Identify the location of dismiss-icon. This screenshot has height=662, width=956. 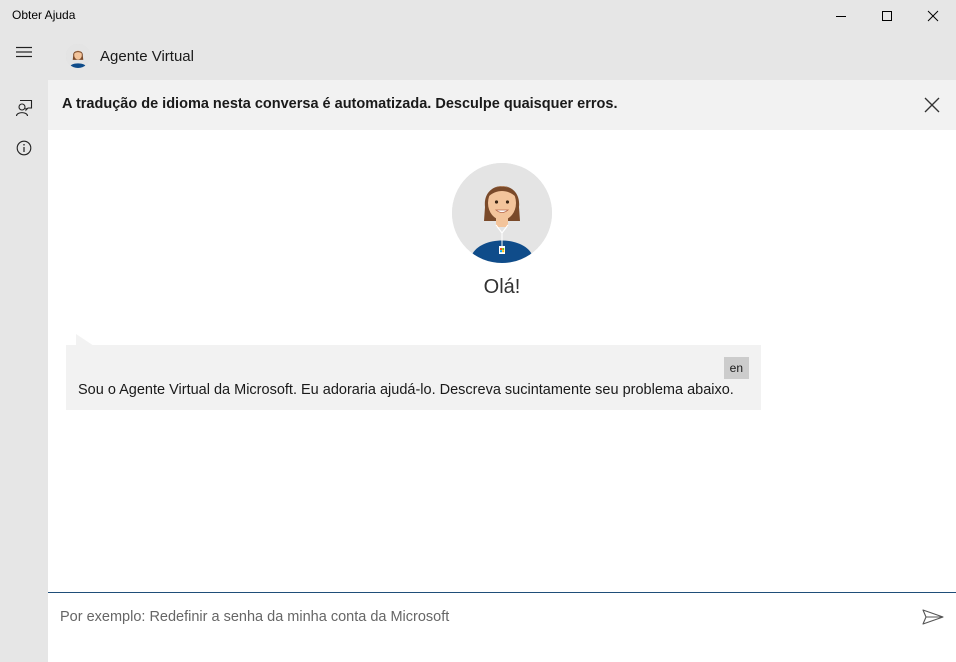
(932, 105).